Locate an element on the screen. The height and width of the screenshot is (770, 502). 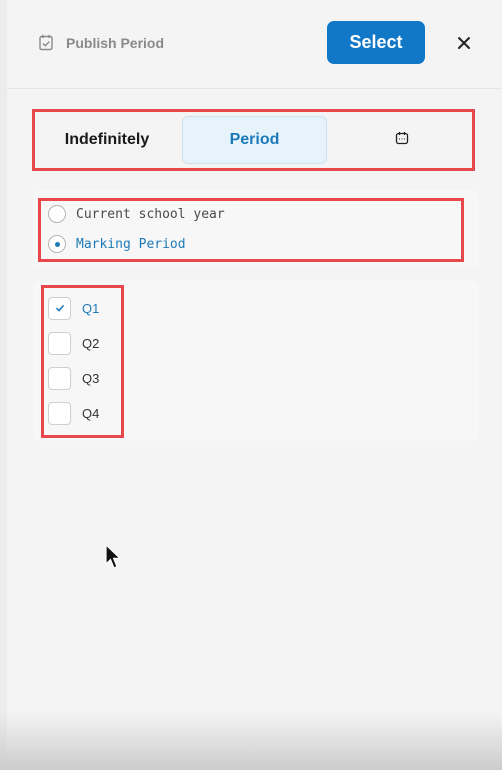
select-button: Select is located at coordinates (376, 42).